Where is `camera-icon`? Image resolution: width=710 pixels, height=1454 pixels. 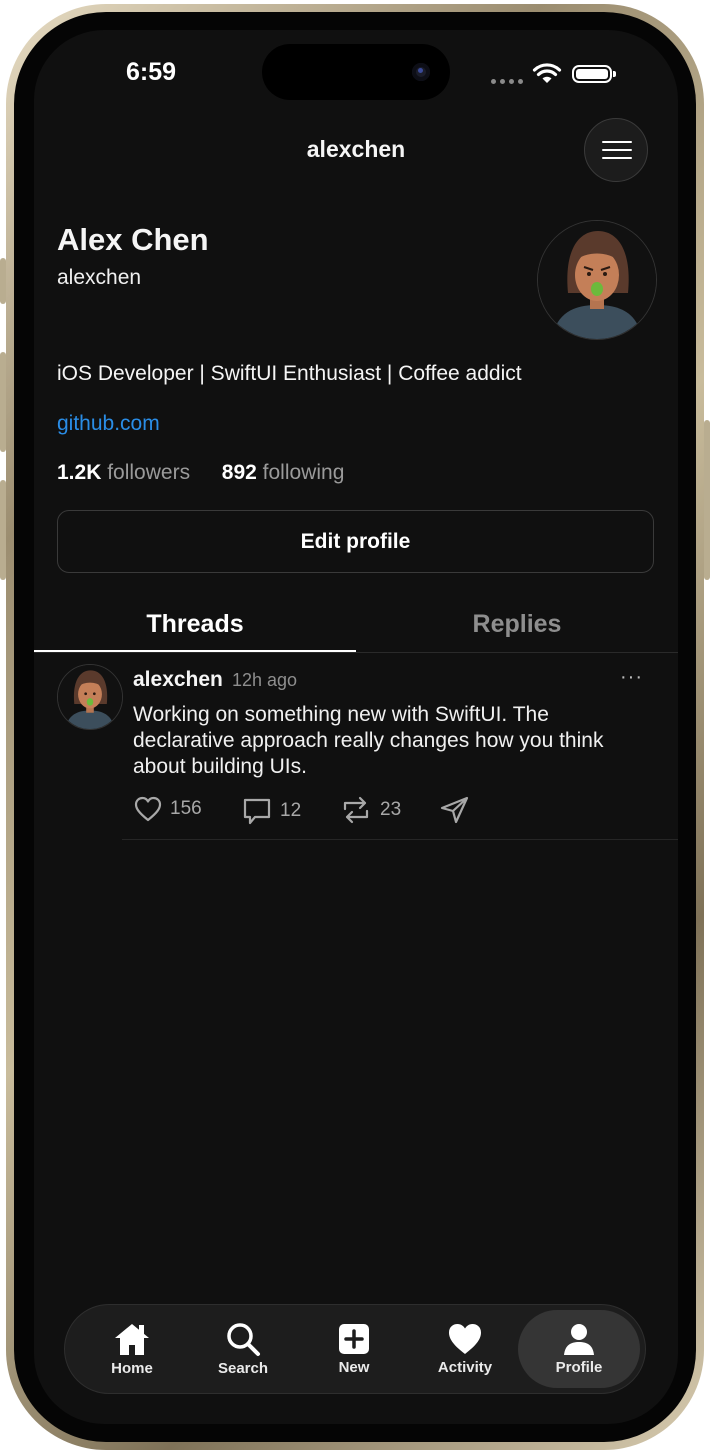 camera-icon is located at coordinates (421, 72).